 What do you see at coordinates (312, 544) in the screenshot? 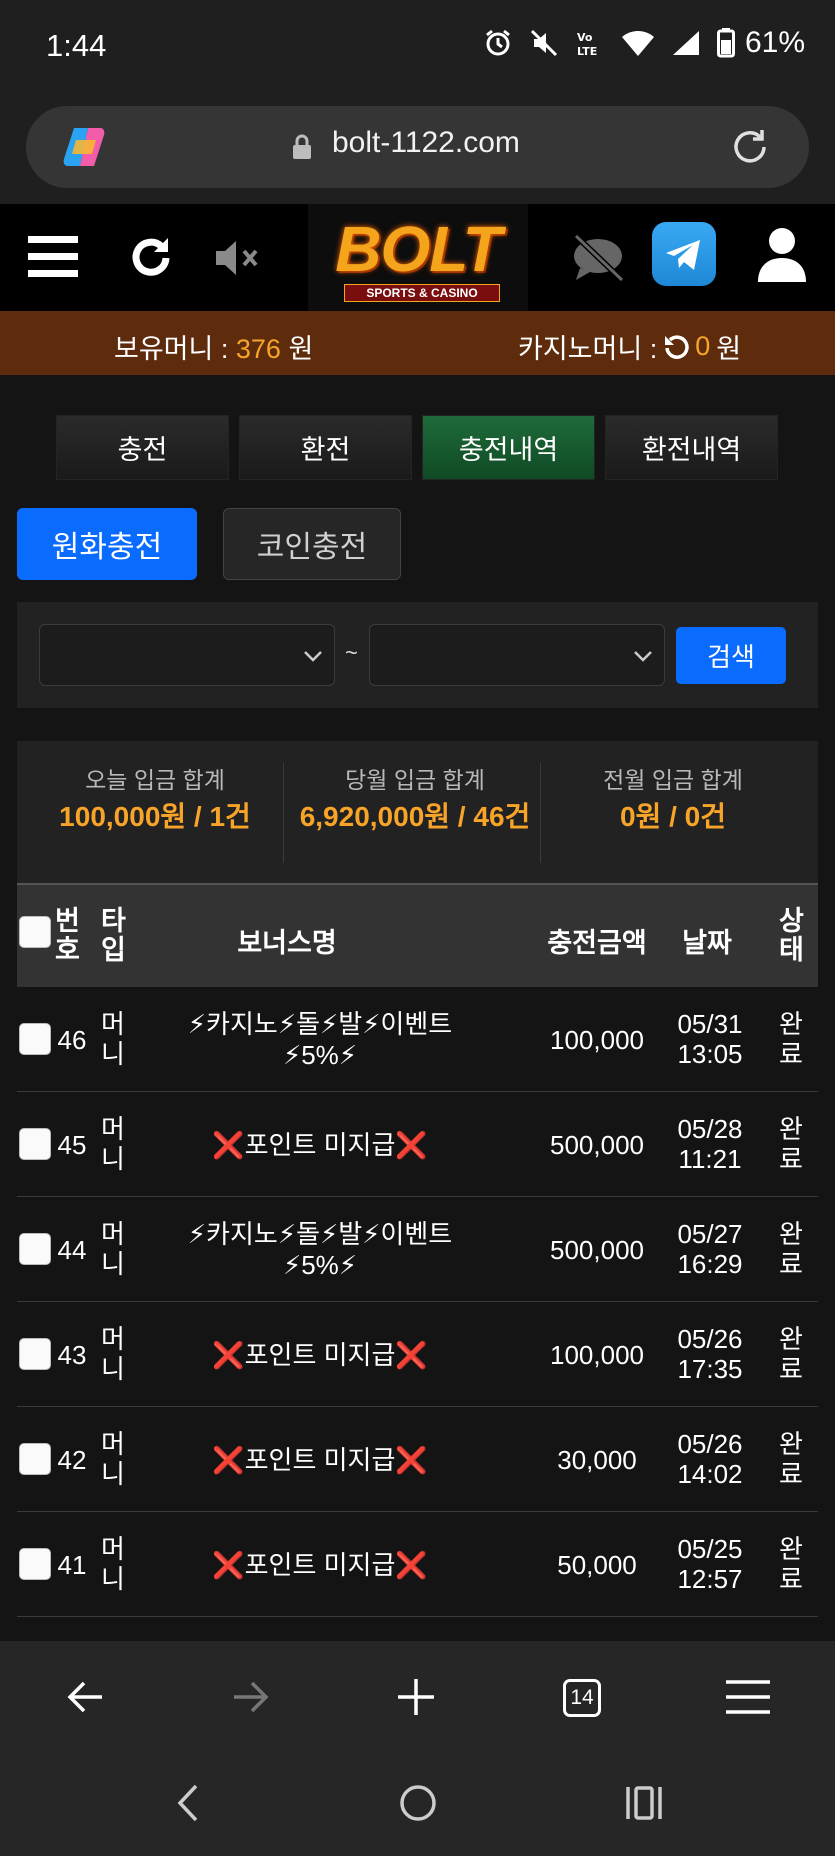
I see `coin-deposit-button: 코인충전` at bounding box center [312, 544].